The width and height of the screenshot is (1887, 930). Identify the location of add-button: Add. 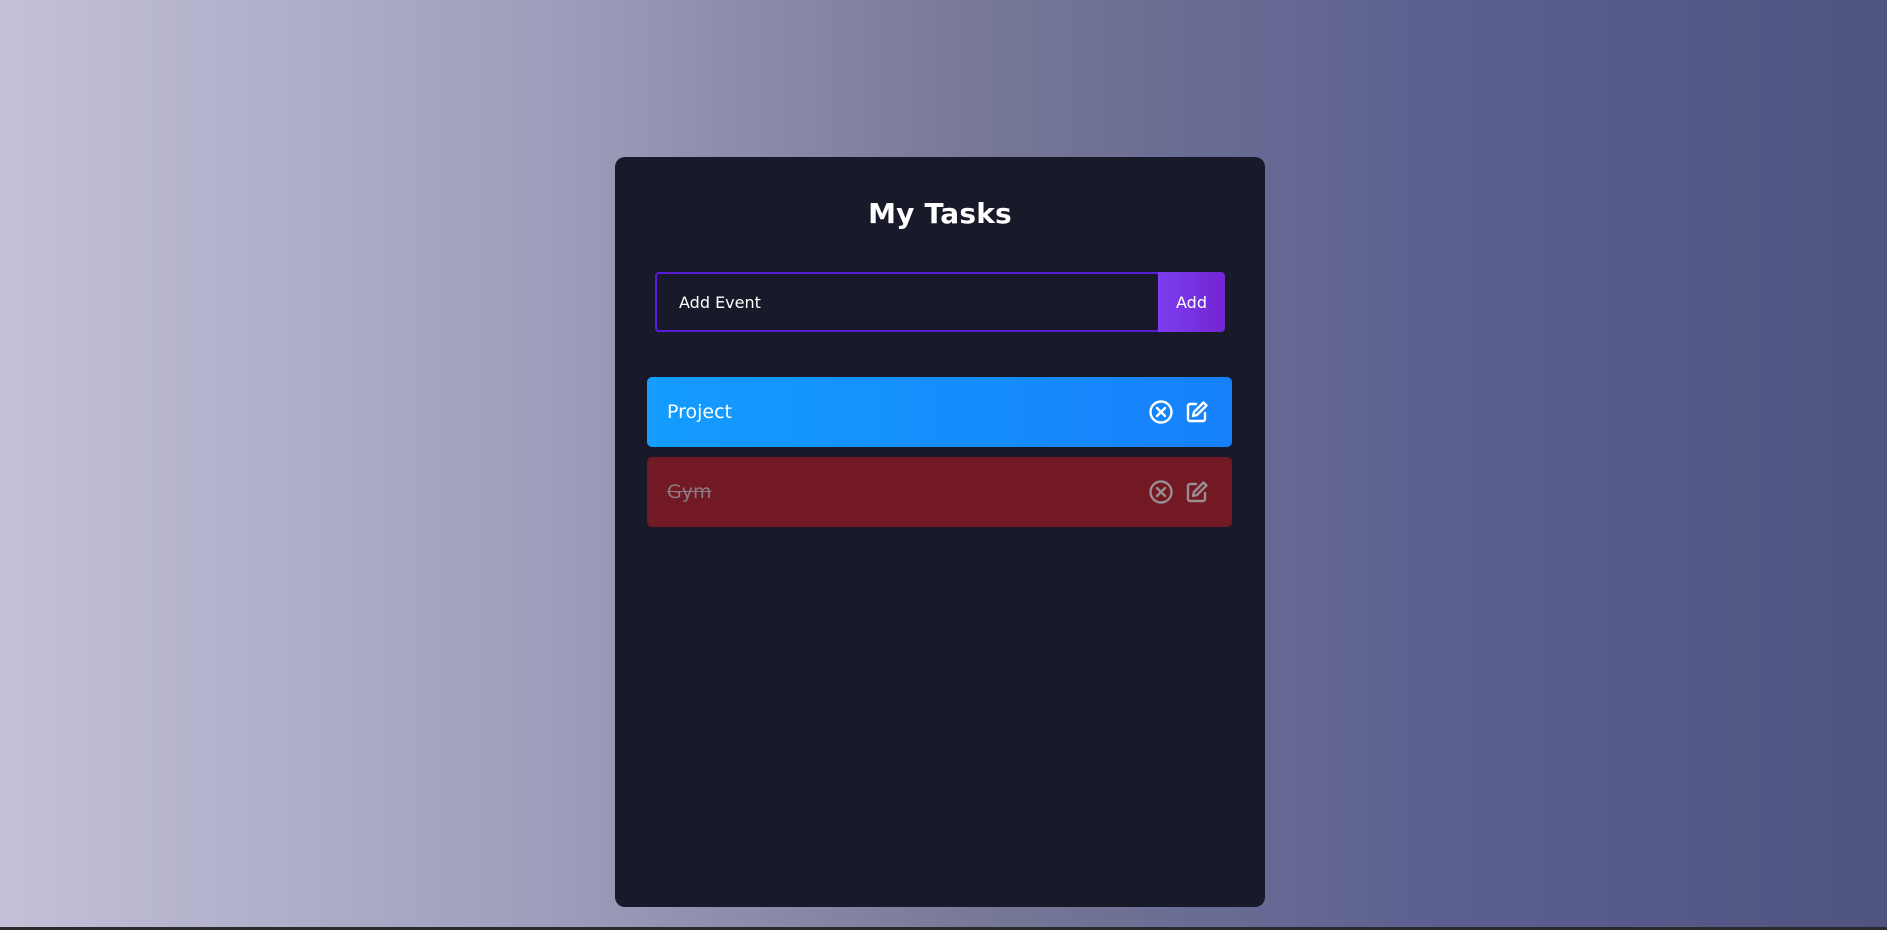
(1191, 302).